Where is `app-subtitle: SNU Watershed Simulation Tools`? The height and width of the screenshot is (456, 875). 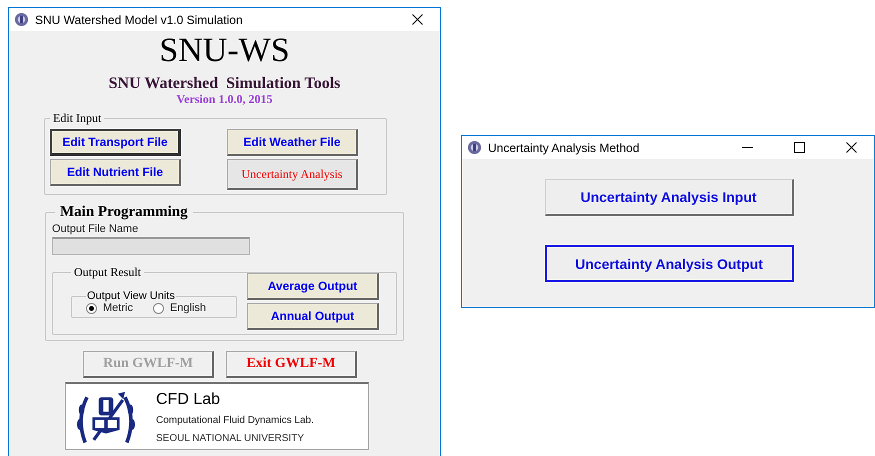
app-subtitle: SNU Watershed Simulation Tools is located at coordinates (224, 84).